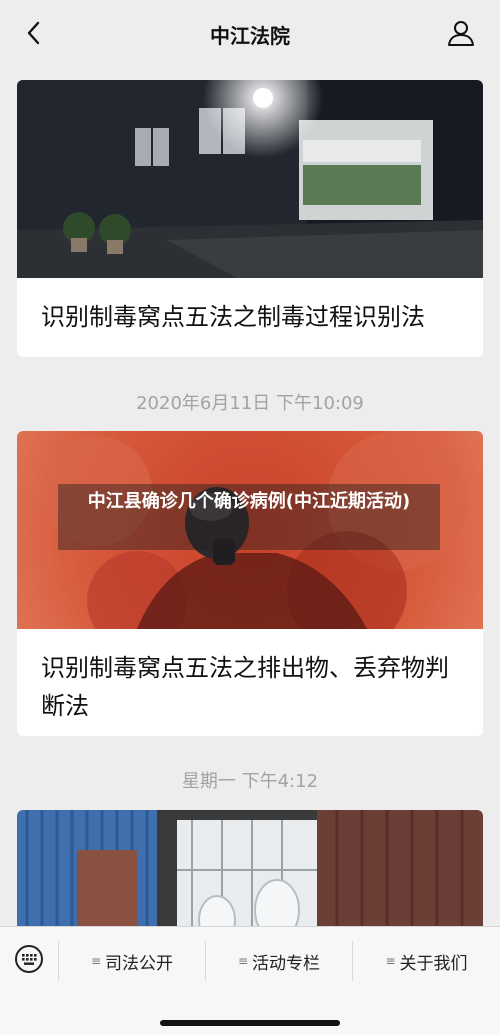  What do you see at coordinates (250, 781) in the screenshot?
I see `timestamp: 星期一 下午4:12` at bounding box center [250, 781].